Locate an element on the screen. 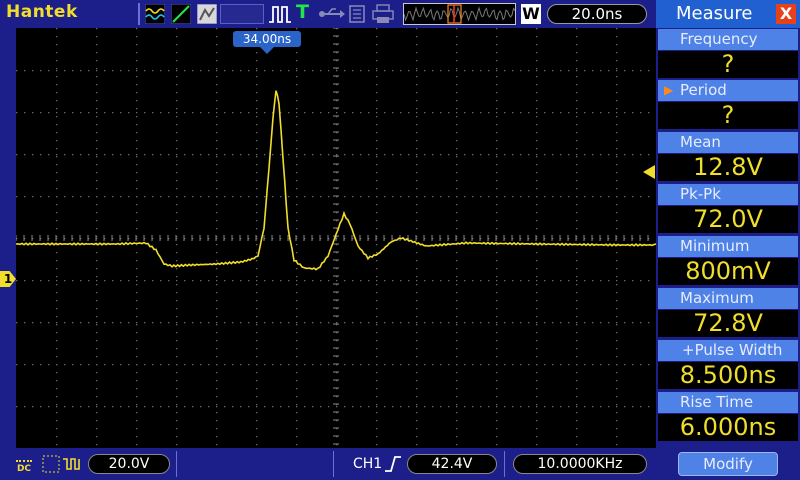  coupling-dc-label: DC is located at coordinates (24, 469).